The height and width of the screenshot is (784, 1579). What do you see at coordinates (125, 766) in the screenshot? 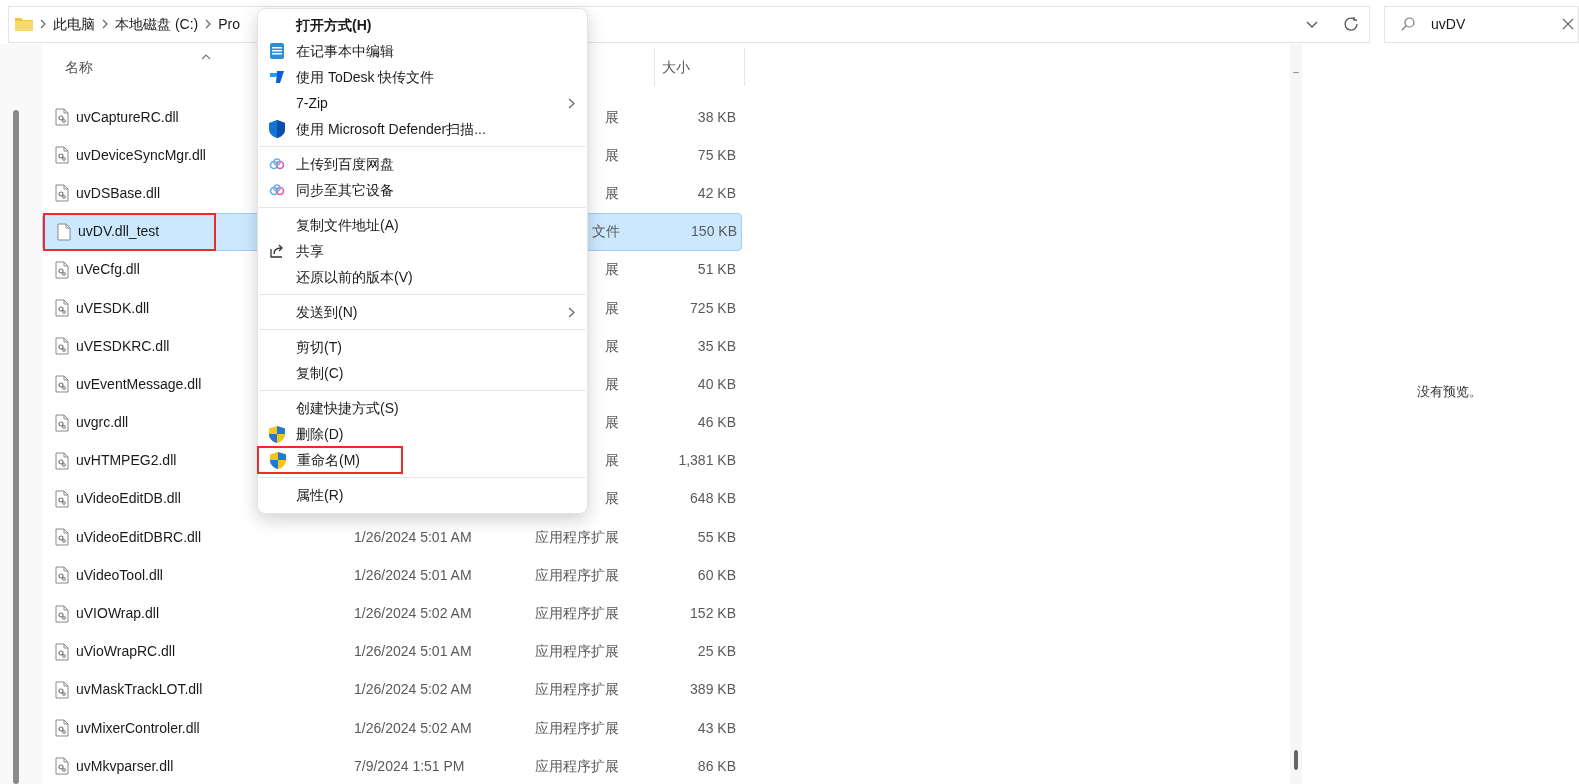
I see `file-name: uvMkvparser.dll` at bounding box center [125, 766].